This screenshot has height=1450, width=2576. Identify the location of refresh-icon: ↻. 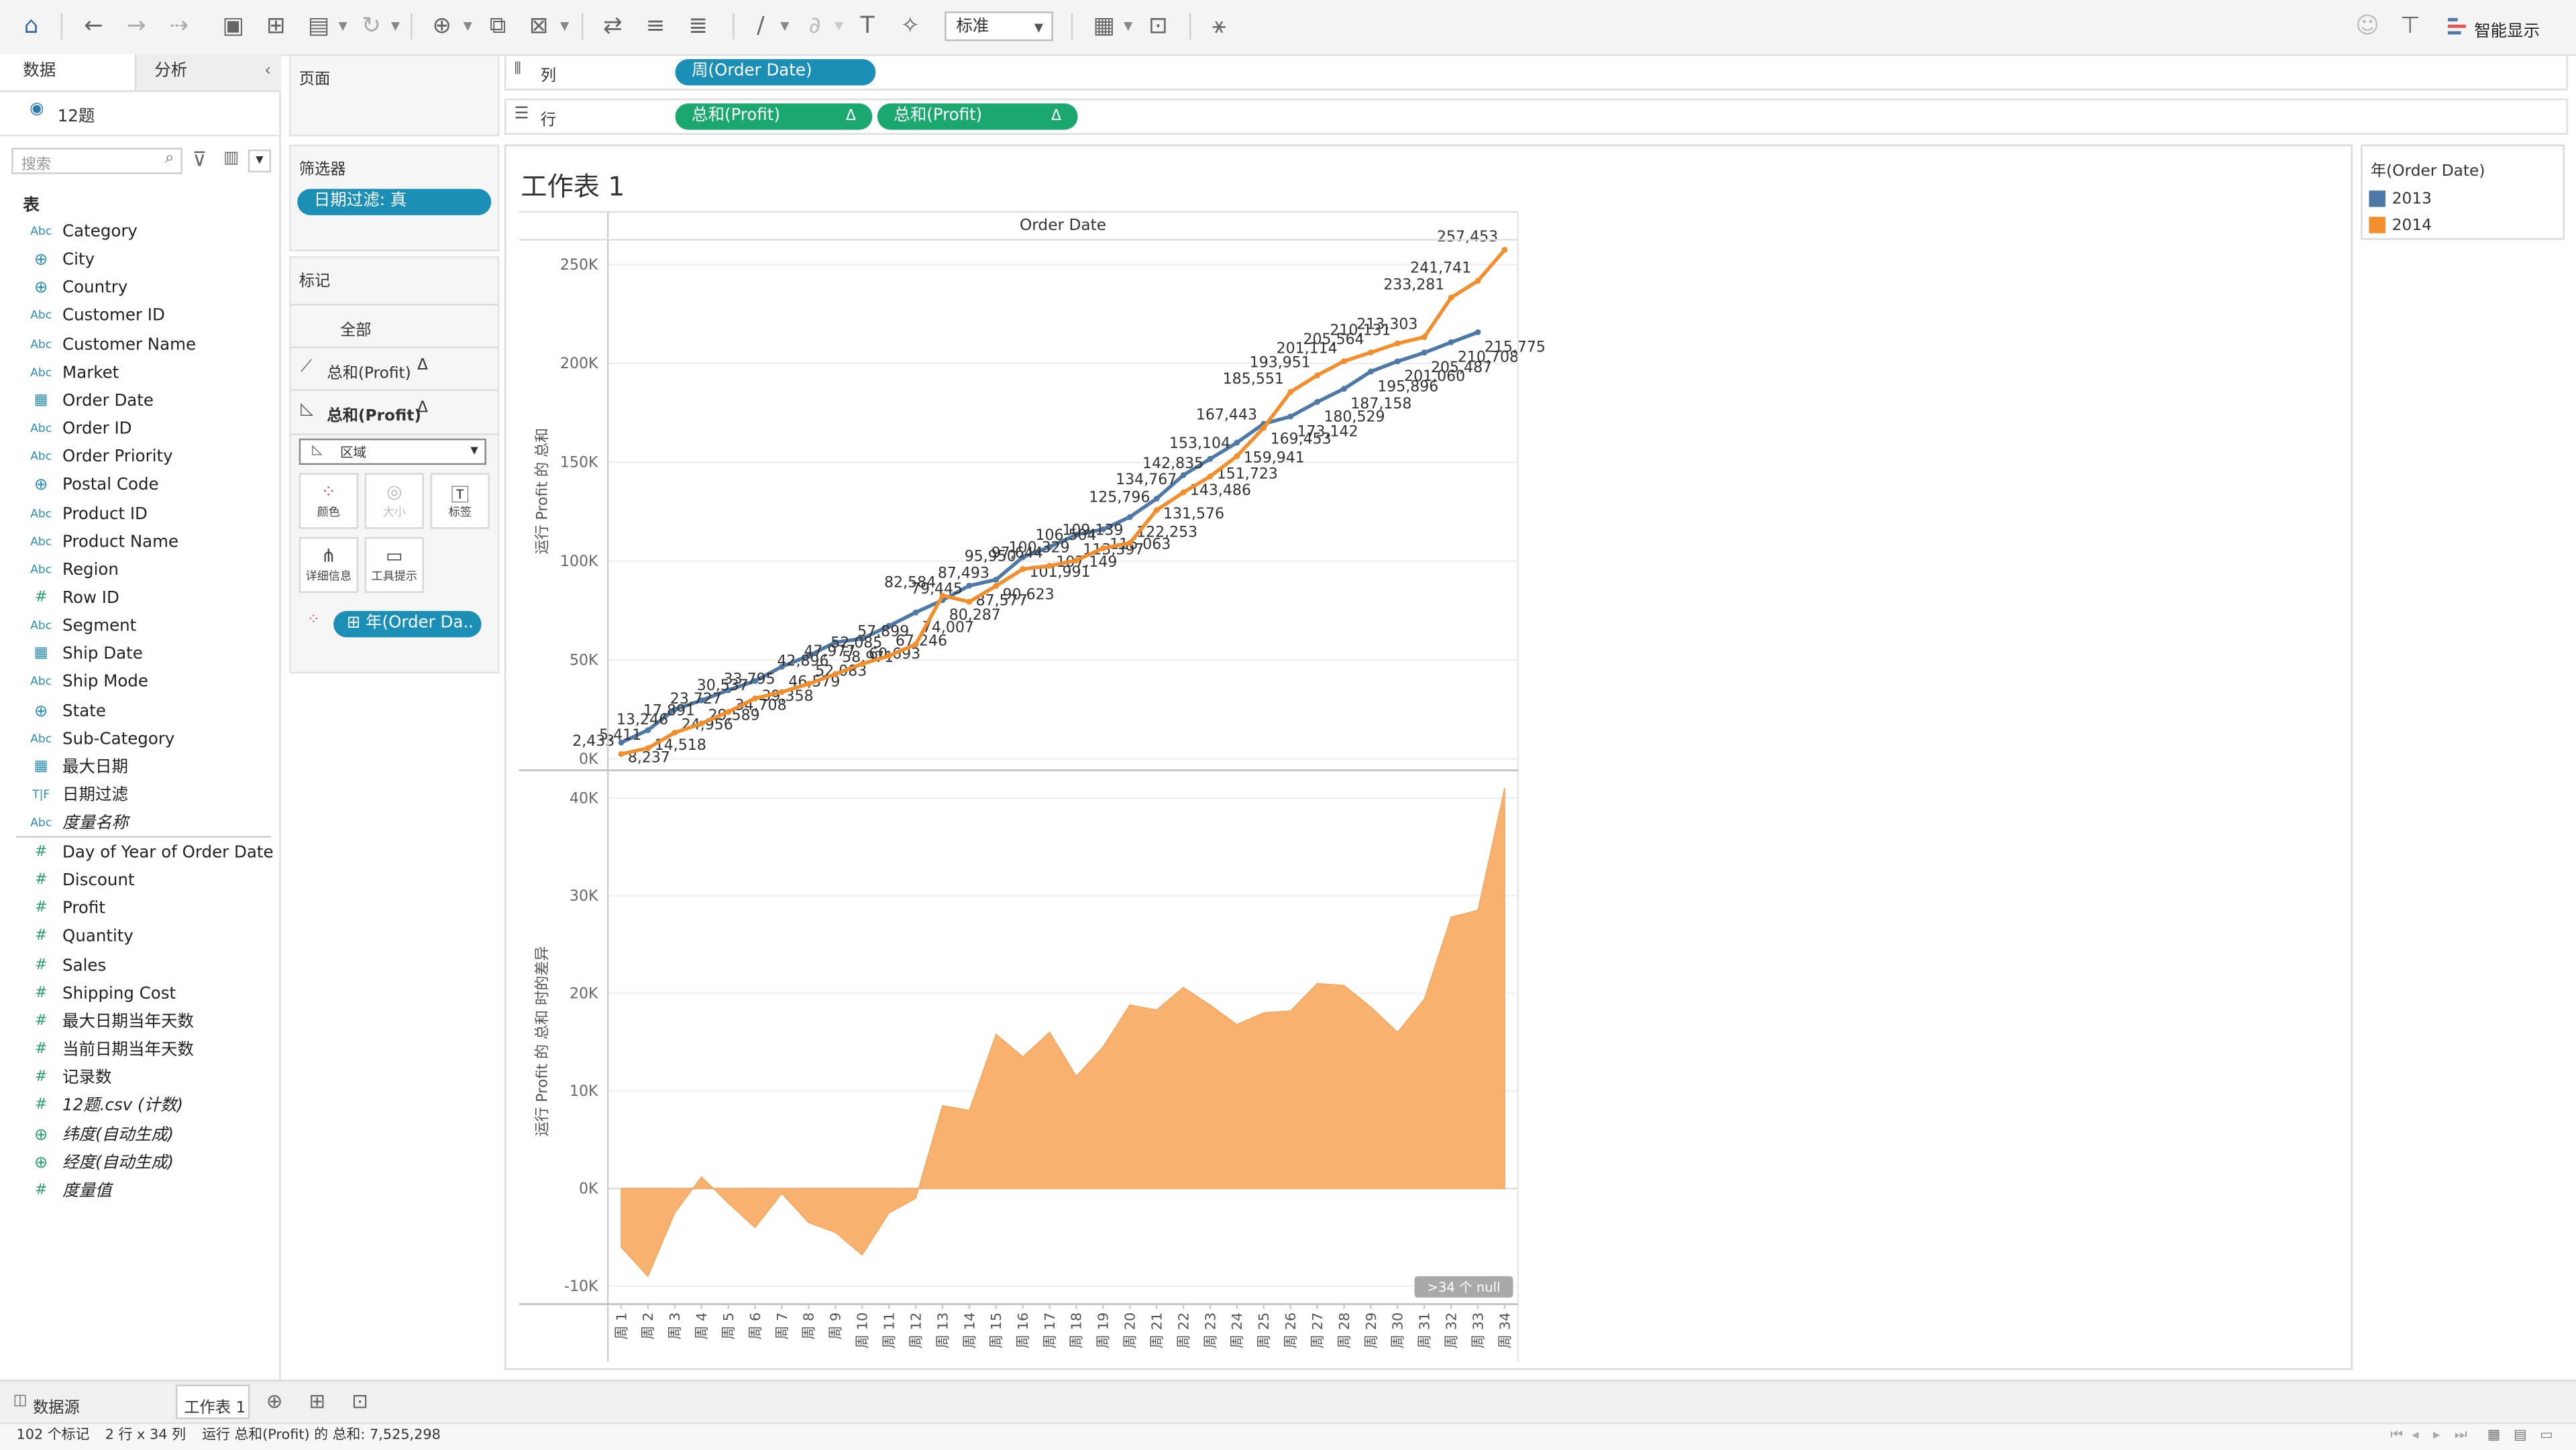
(371, 26).